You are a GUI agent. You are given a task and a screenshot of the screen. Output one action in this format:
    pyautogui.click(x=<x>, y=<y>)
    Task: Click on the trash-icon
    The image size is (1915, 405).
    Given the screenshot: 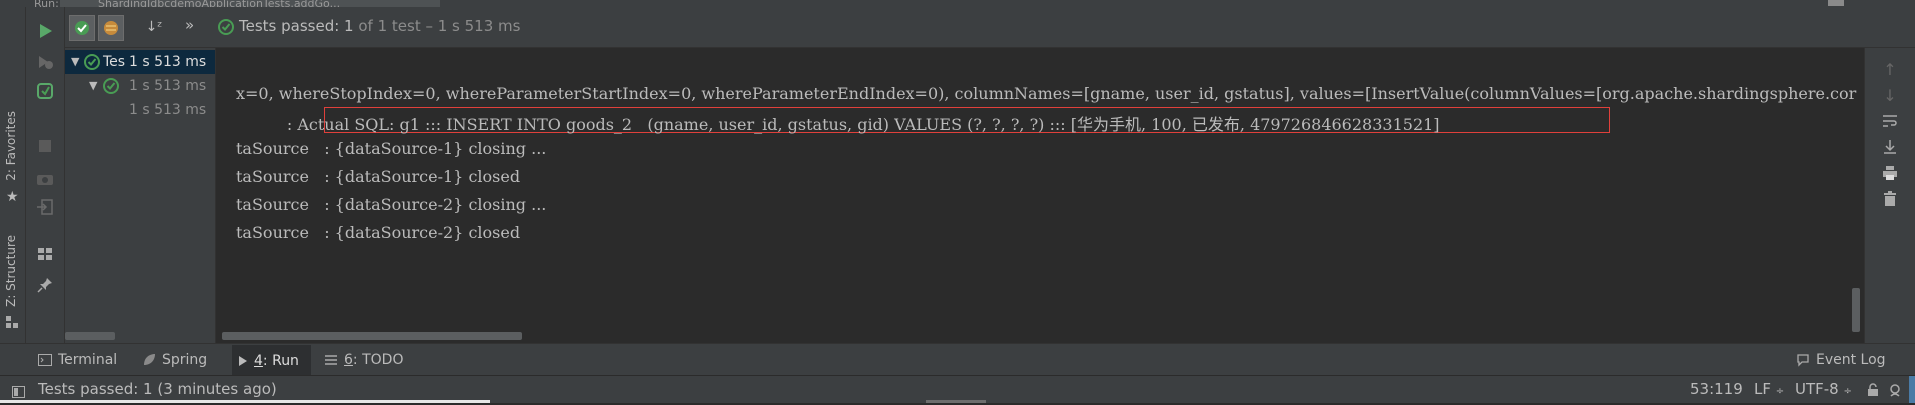 What is the action you would take?
    pyautogui.click(x=1890, y=199)
    